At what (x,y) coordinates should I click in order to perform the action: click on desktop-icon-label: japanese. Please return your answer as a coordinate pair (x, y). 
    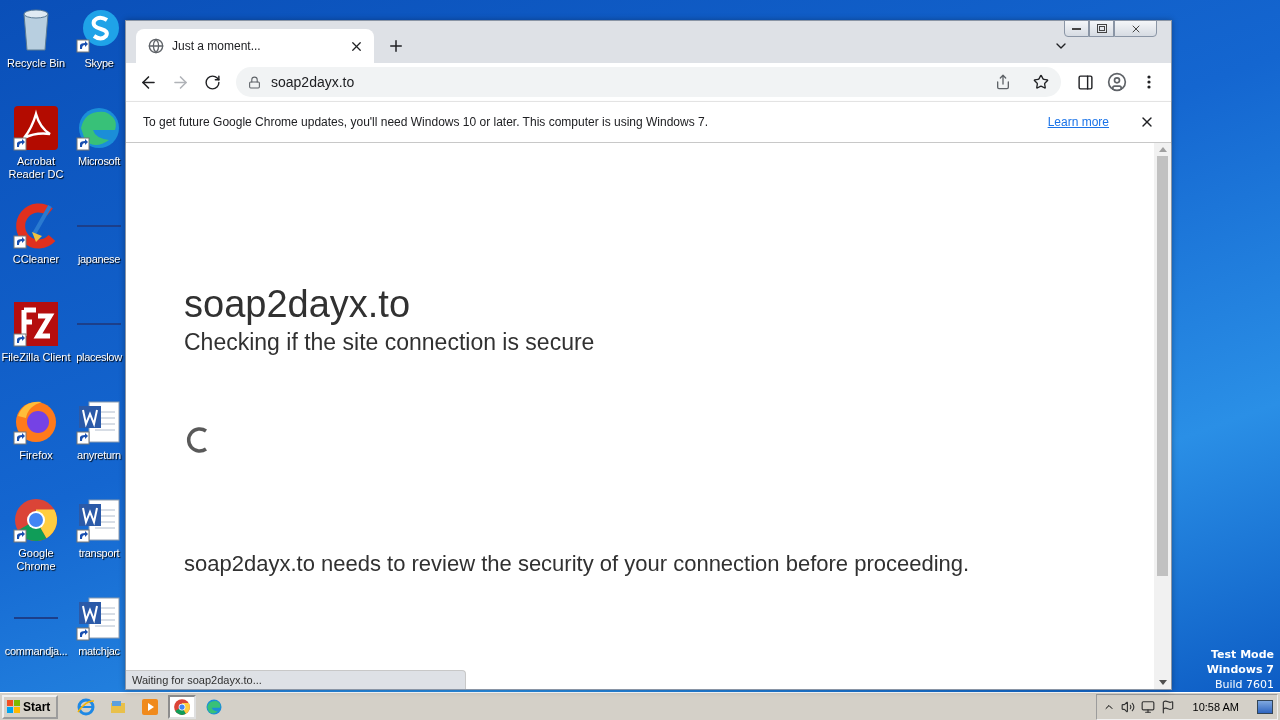
    Looking at the image, I should click on (99, 259).